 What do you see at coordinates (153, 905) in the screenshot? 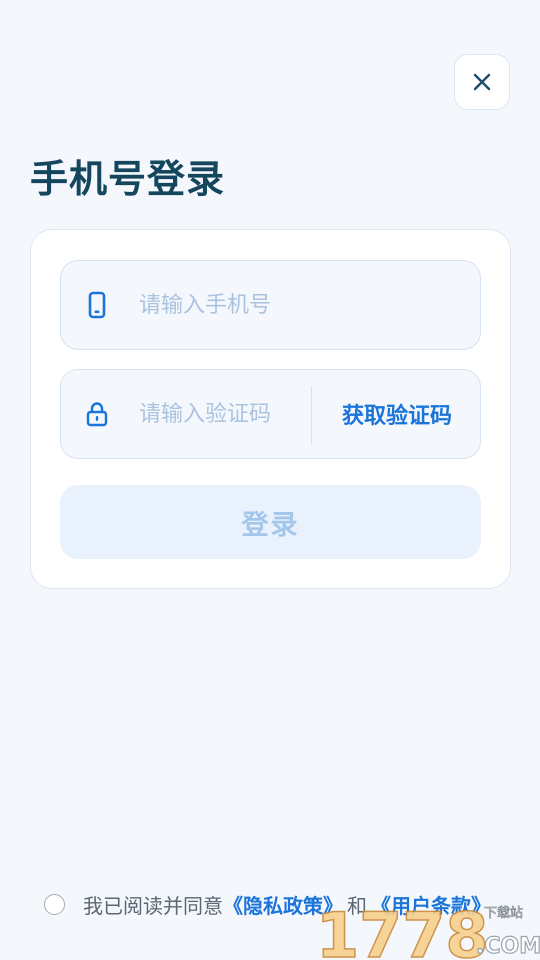
I see `agreement-text: 我已阅读并同意` at bounding box center [153, 905].